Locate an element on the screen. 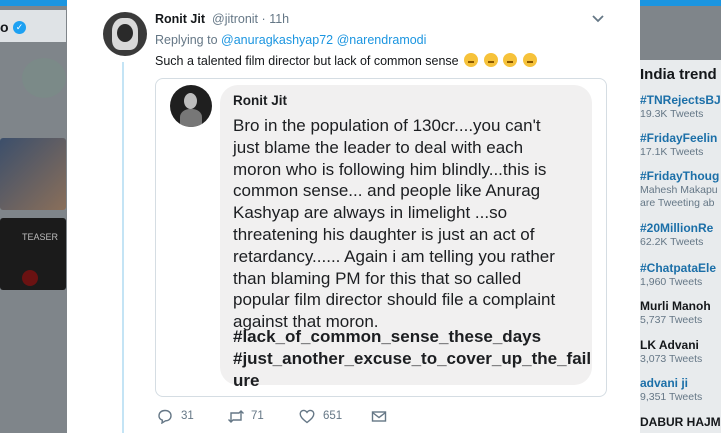 The width and height of the screenshot is (721, 433). chevron-down-icon is located at coordinates (598, 19).